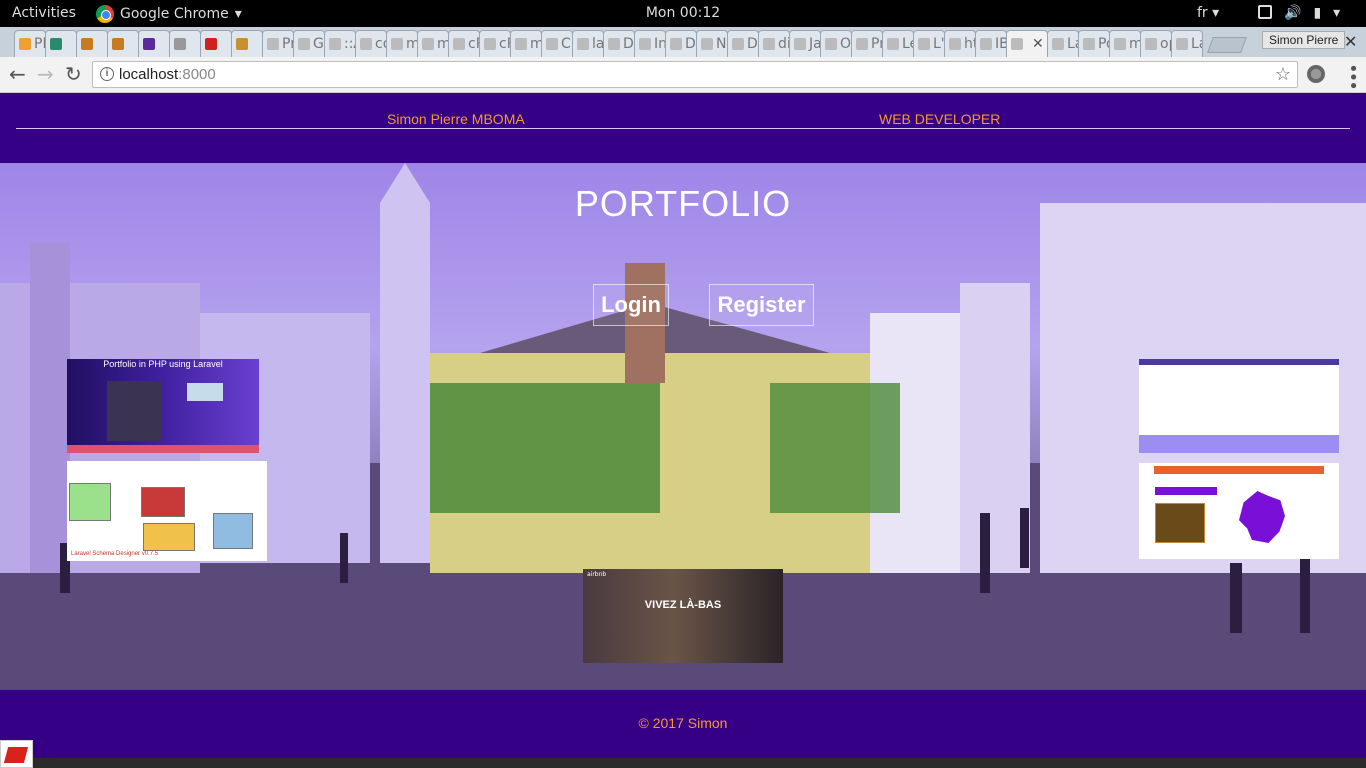 The width and height of the screenshot is (1366, 768). Describe the element at coordinates (1239, 406) in the screenshot. I see `project-thumbnail-form-app` at that location.